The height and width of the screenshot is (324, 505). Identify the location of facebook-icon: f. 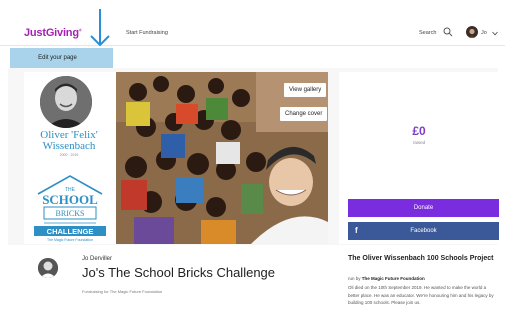
(356, 230).